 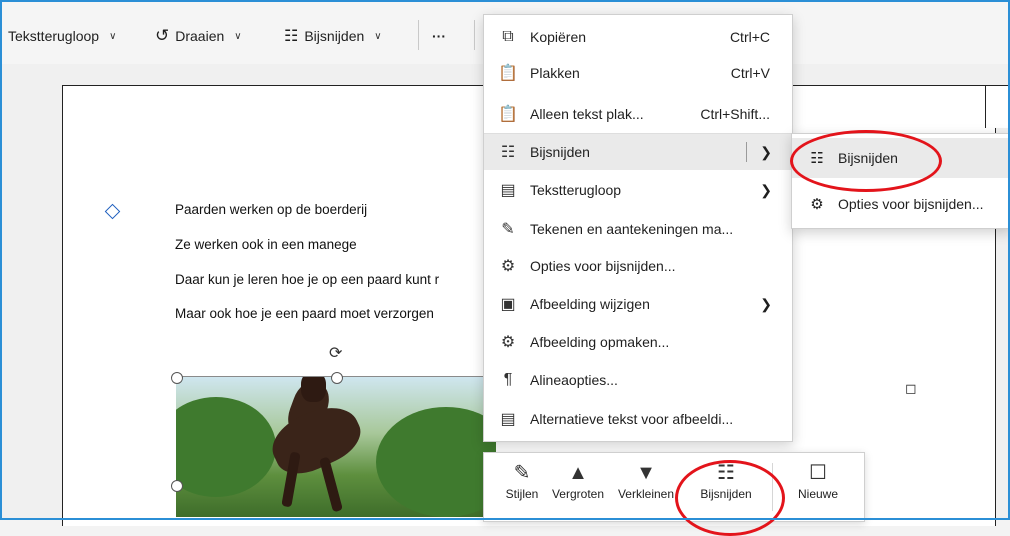 I want to click on menu-item-copy: ⧉ Kopiëren Ctrl+C, so click(x=638, y=37).